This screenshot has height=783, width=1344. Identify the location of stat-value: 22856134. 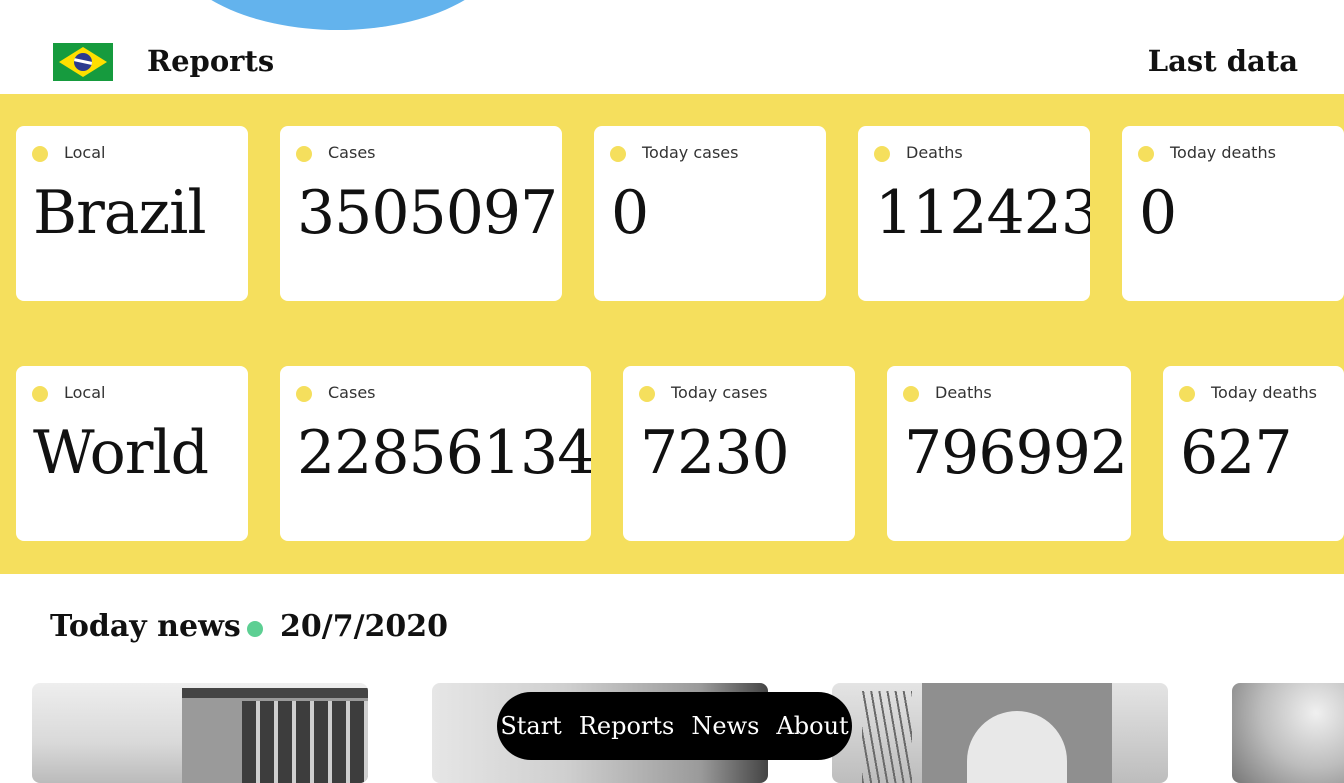
(444, 453).